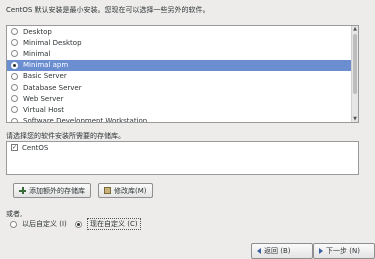 This screenshot has height=259, width=375. I want to click on package-group-item: Web Server, so click(182, 98).